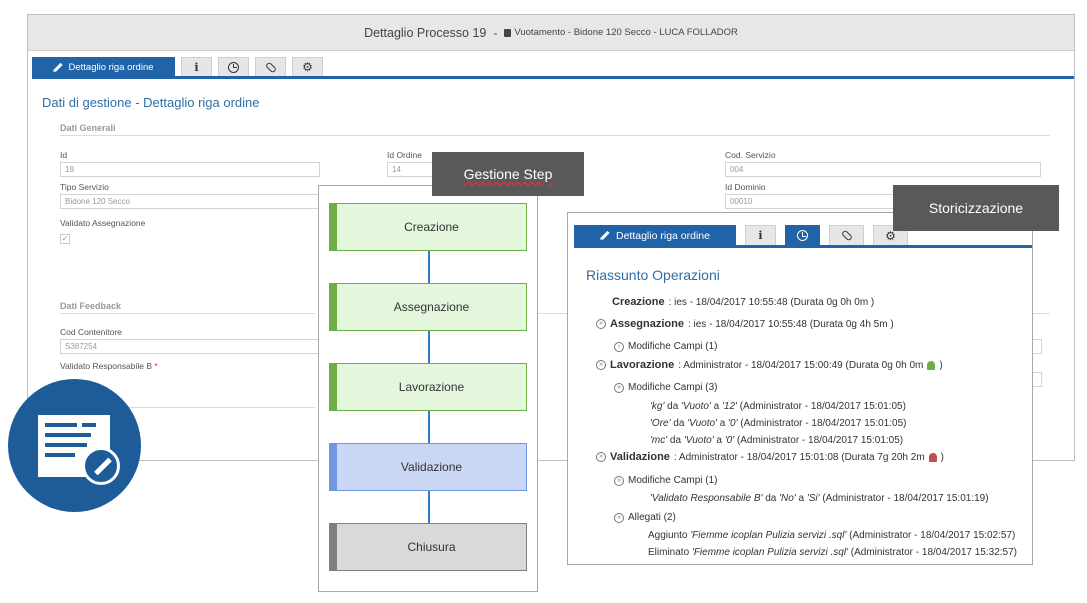 This screenshot has height=603, width=1087. What do you see at coordinates (653, 275) in the screenshot?
I see `history-heading: Riassunto Operazioni` at bounding box center [653, 275].